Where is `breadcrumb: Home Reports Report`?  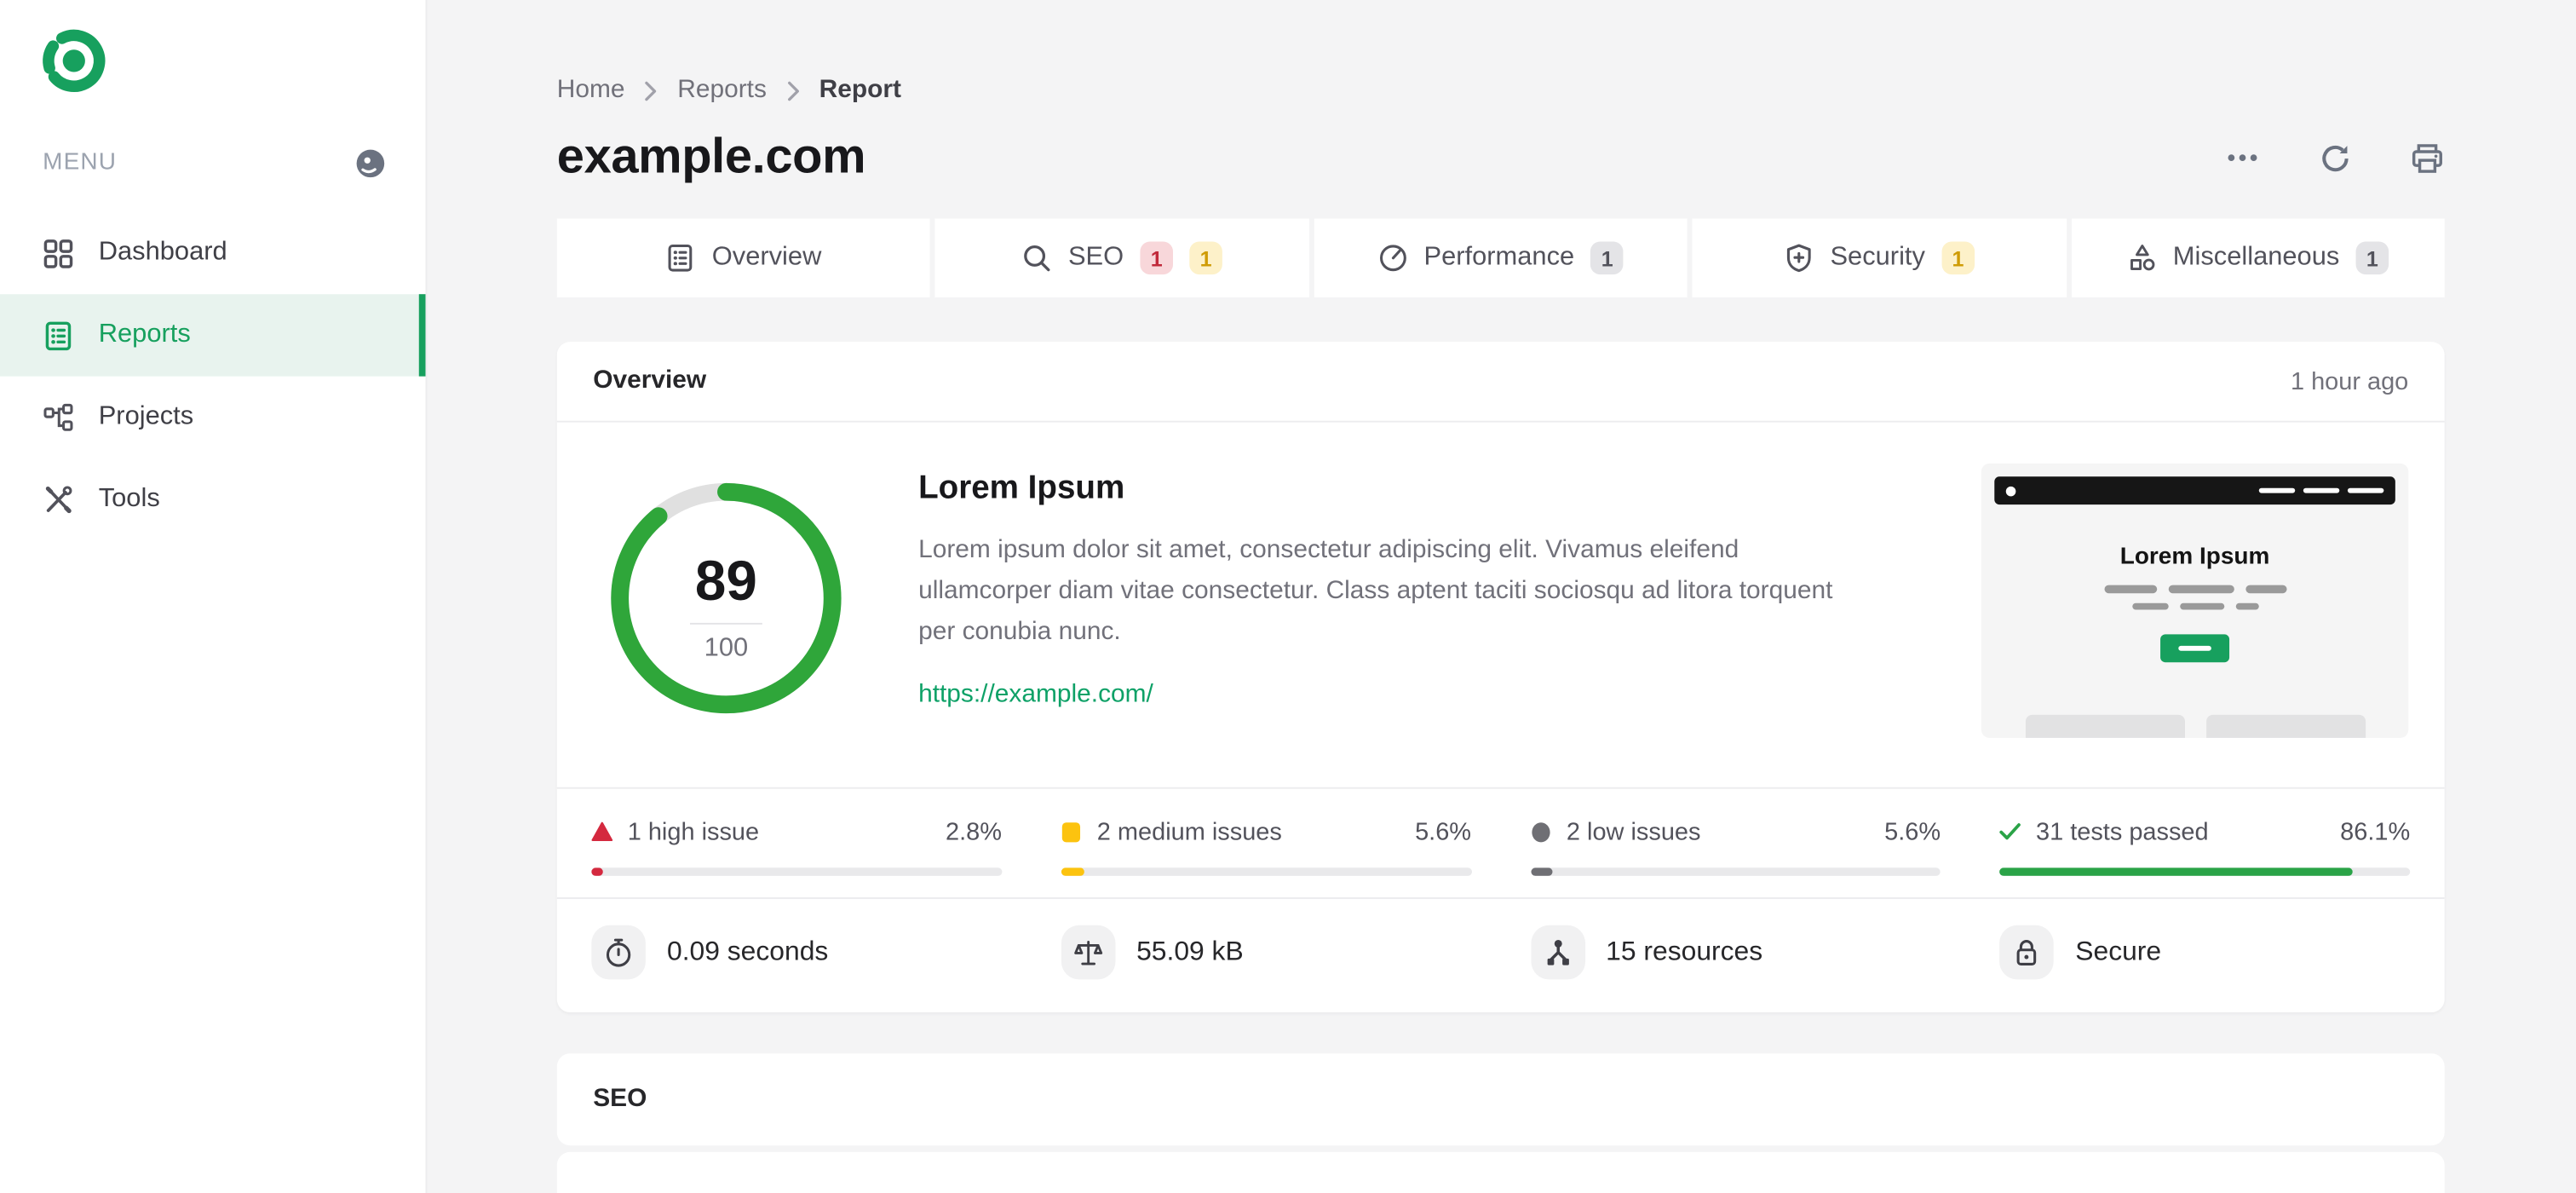 breadcrumb: Home Reports Report is located at coordinates (1501, 52).